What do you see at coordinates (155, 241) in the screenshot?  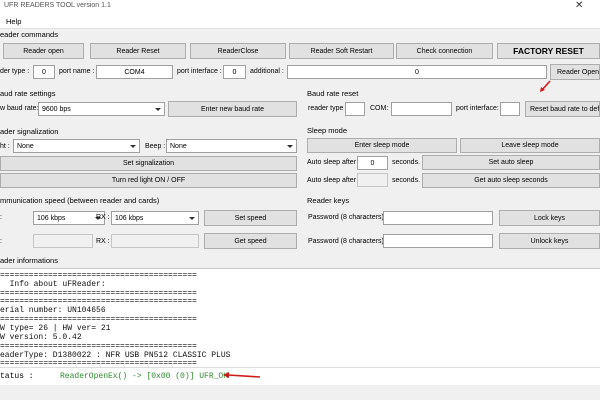 I see `rx-speed-readonly` at bounding box center [155, 241].